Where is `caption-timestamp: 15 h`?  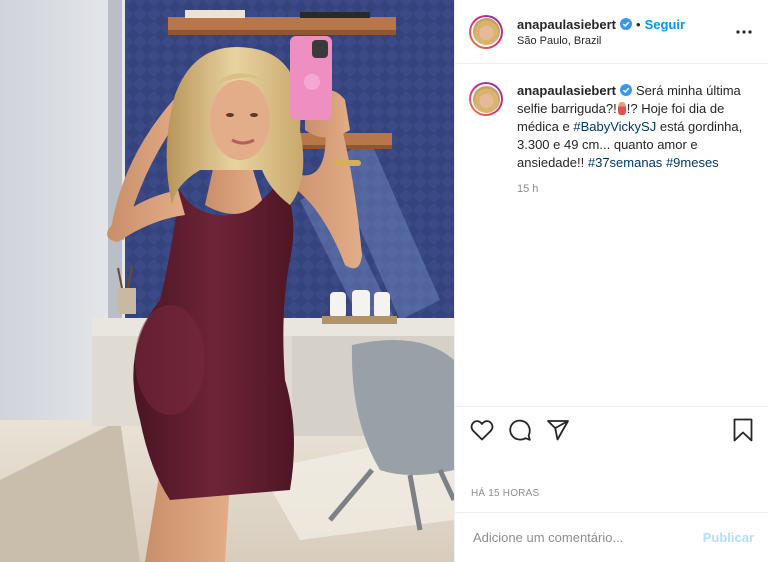
caption-timestamp: 15 h is located at coordinates (528, 189).